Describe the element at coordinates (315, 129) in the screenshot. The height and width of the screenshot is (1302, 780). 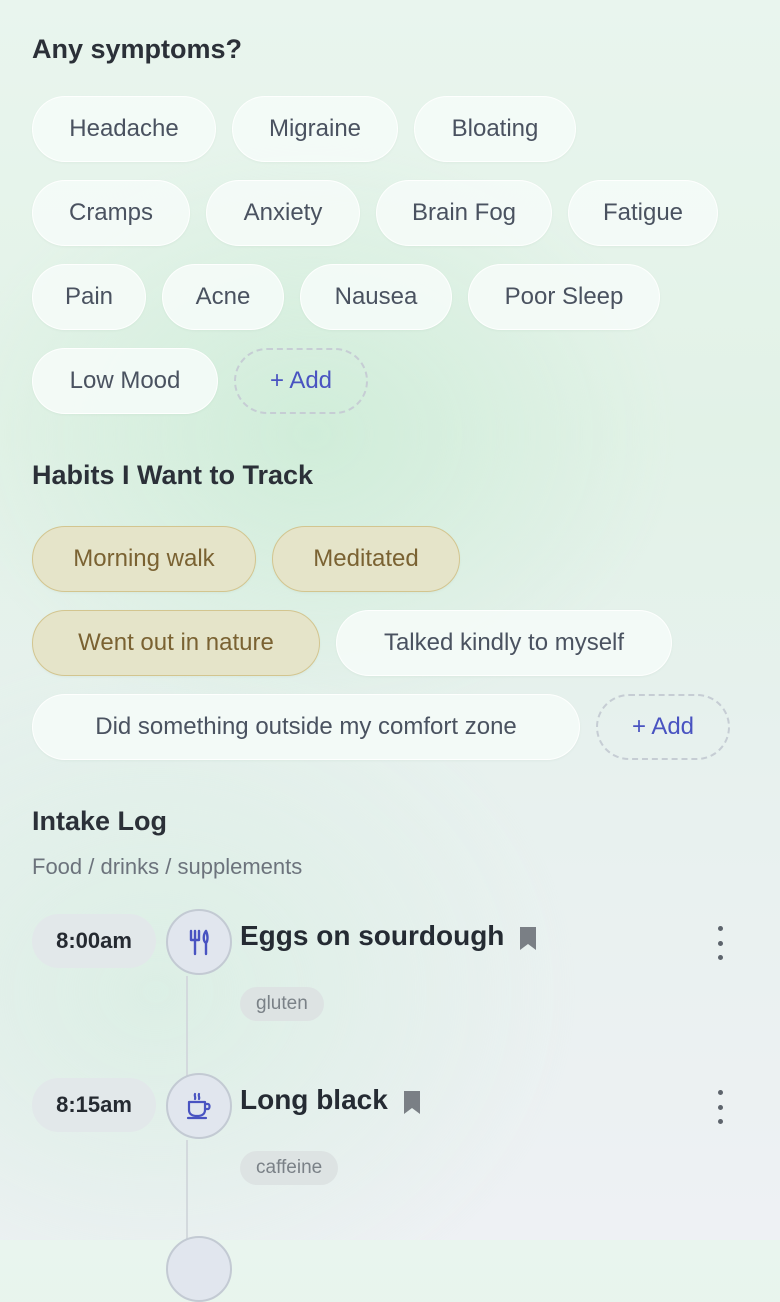
I see `symptom-chip-migraine: Migraine` at that location.